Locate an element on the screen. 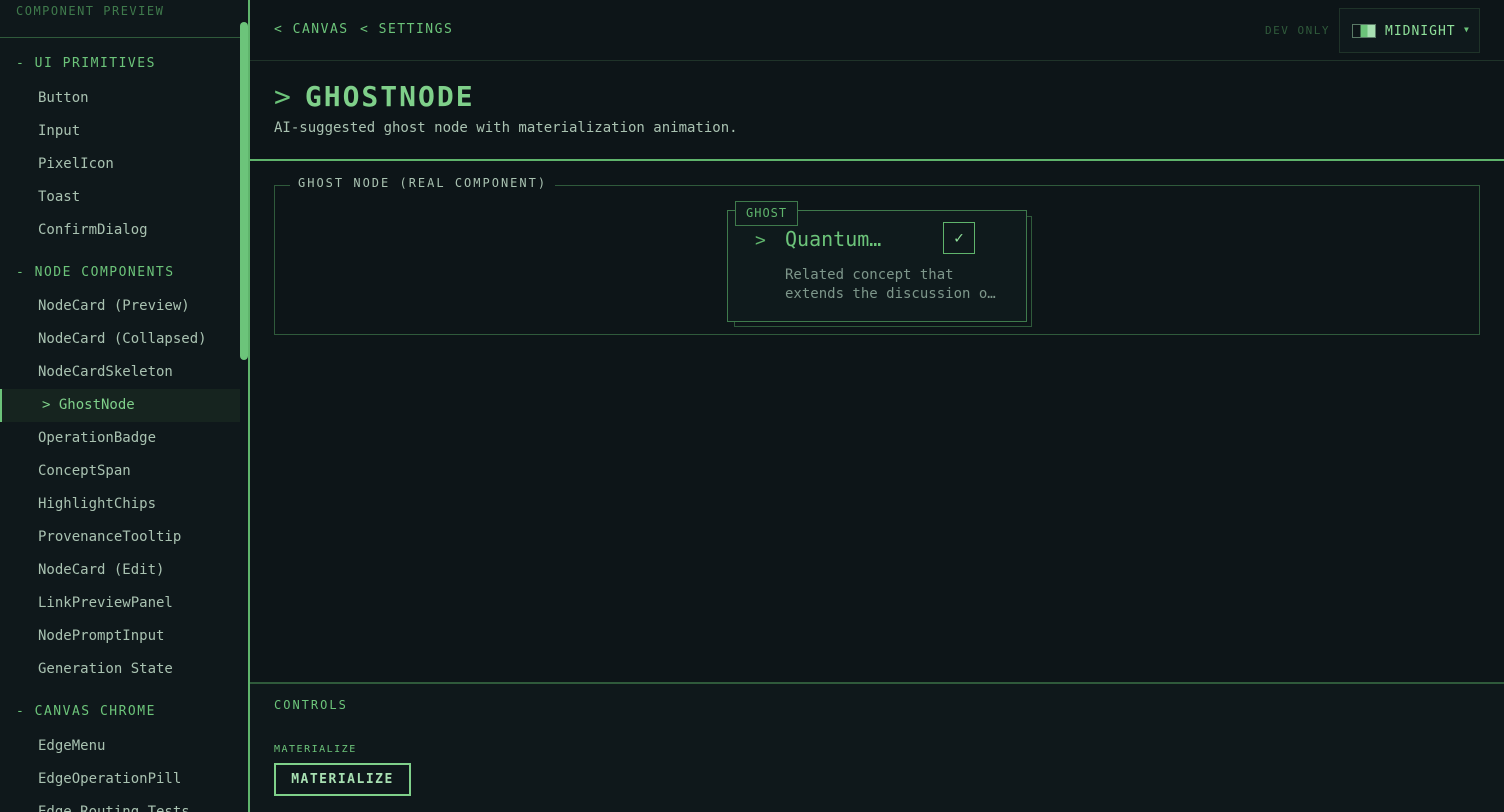  sidebar-section-node-components: - NODE COMPONENTS is located at coordinates (95, 272).